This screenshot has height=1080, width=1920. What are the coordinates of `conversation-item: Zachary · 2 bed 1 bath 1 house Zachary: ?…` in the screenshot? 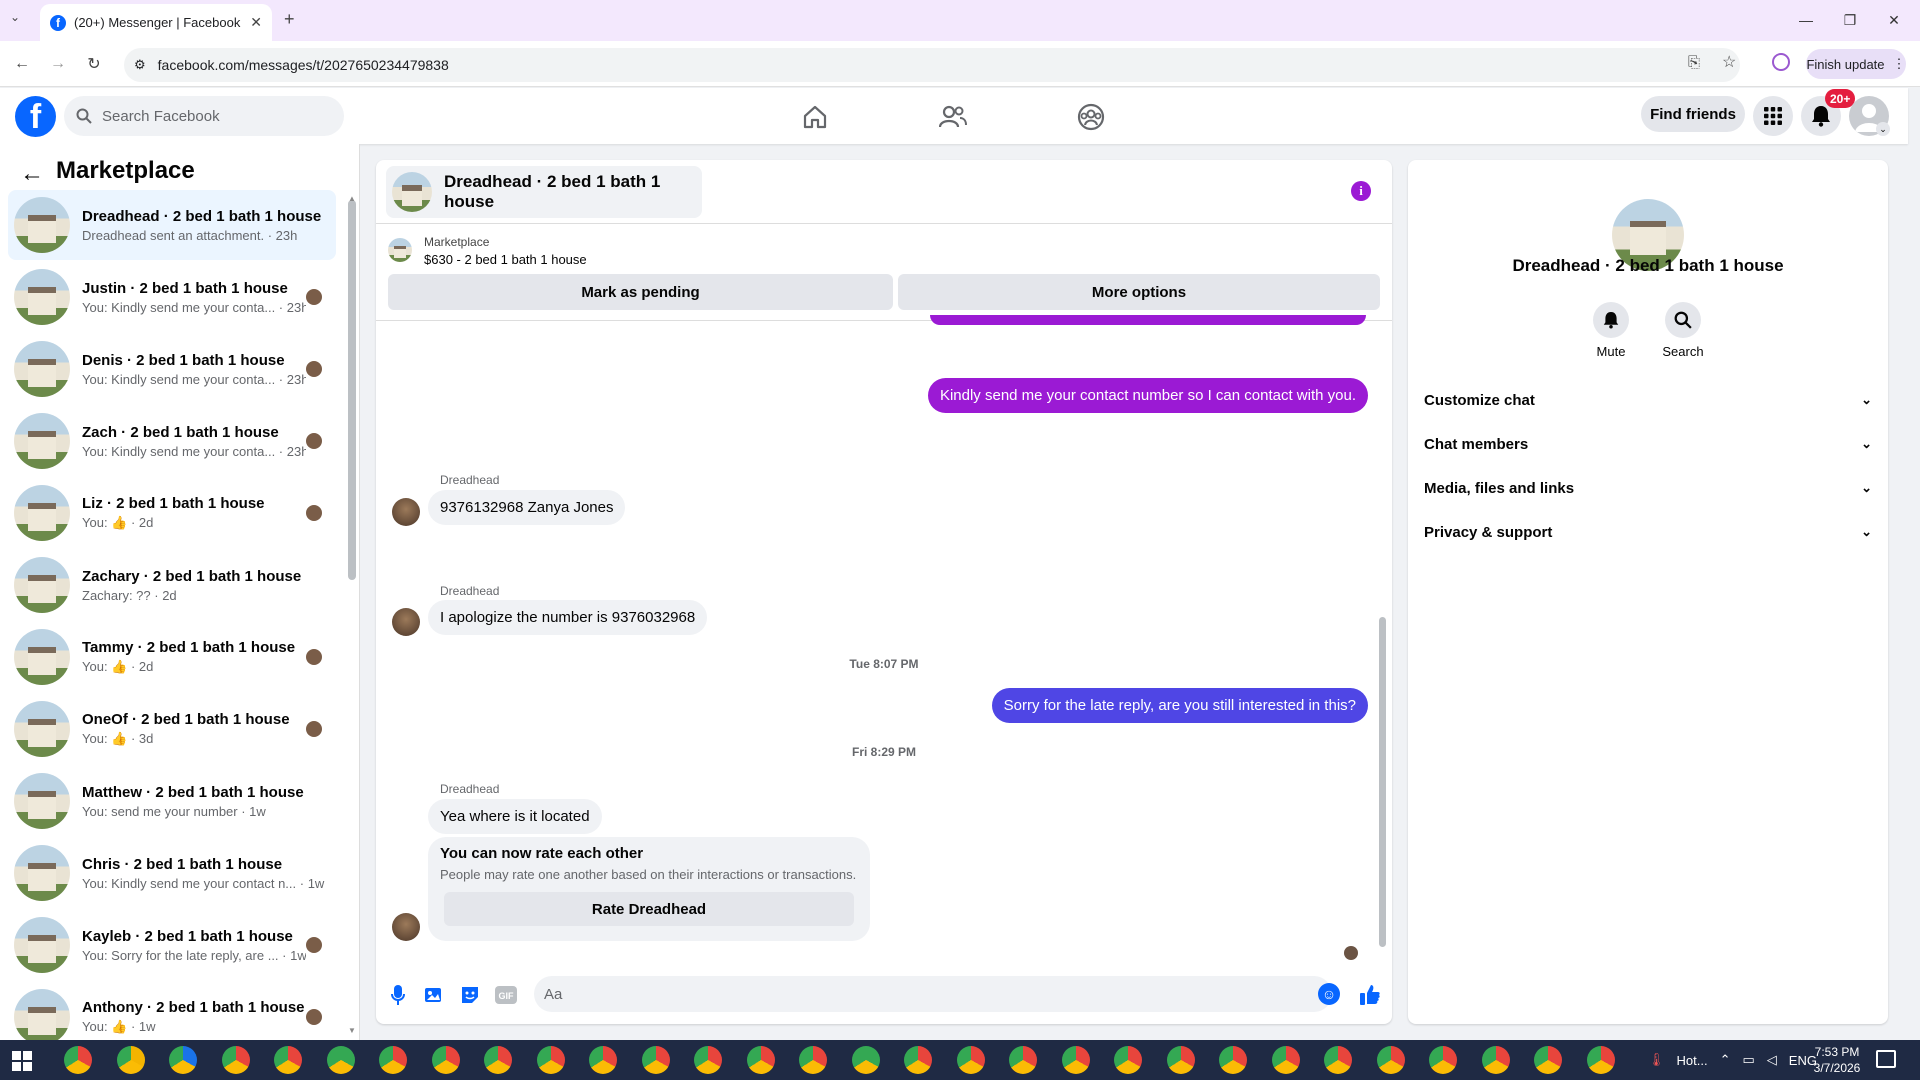 It's located at (172, 585).